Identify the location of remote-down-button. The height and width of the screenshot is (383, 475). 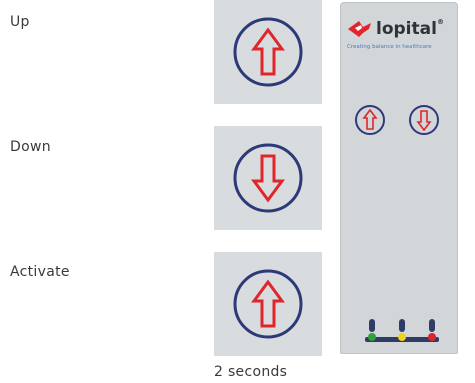
(424, 122).